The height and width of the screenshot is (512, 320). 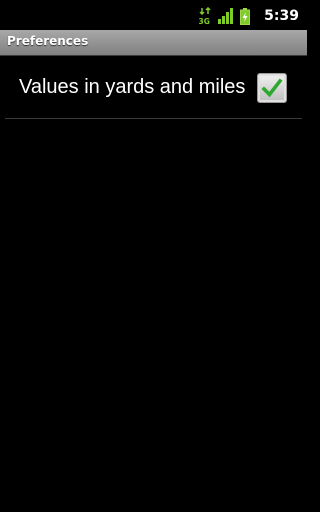 What do you see at coordinates (281, 16) in the screenshot?
I see `status-clock: 5:39` at bounding box center [281, 16].